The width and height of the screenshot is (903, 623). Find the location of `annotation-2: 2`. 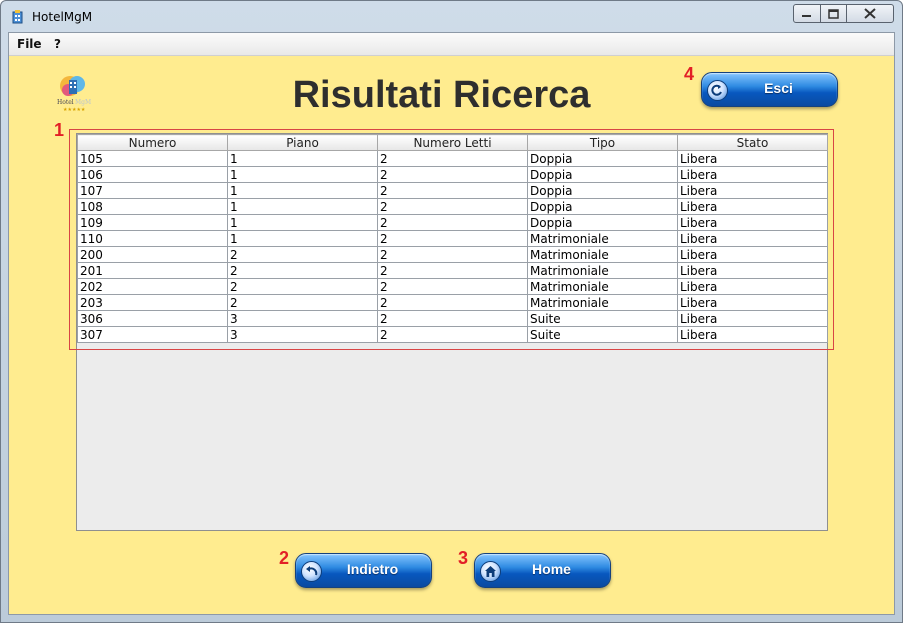

annotation-2: 2 is located at coordinates (284, 558).